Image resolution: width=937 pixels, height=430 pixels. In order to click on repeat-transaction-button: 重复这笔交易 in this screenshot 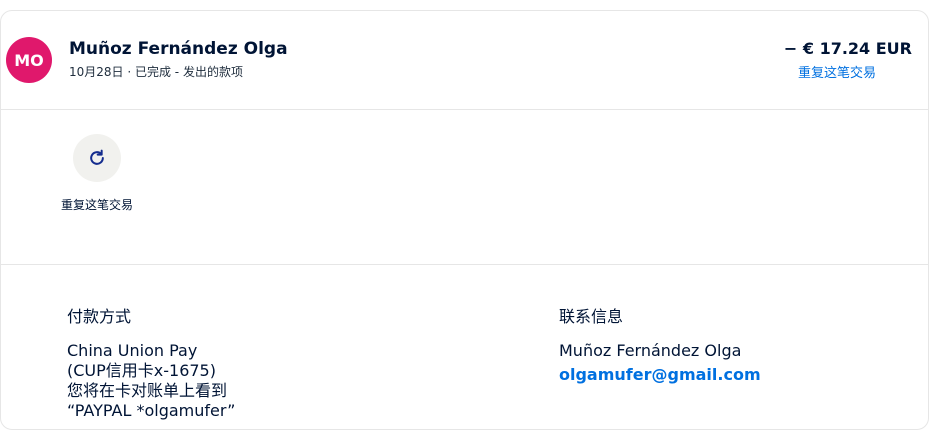, I will do `click(97, 174)`.